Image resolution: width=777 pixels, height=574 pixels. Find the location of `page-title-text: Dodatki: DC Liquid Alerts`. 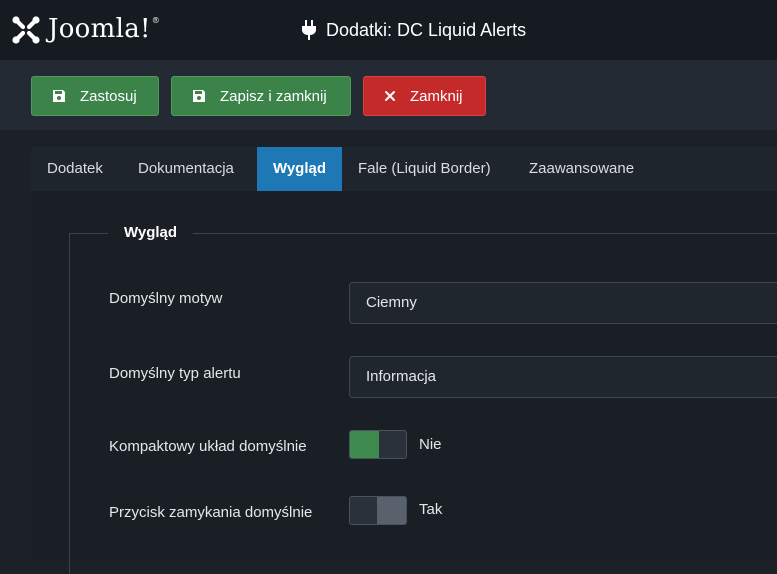

page-title-text: Dodatki: DC Liquid Alerts is located at coordinates (426, 29).